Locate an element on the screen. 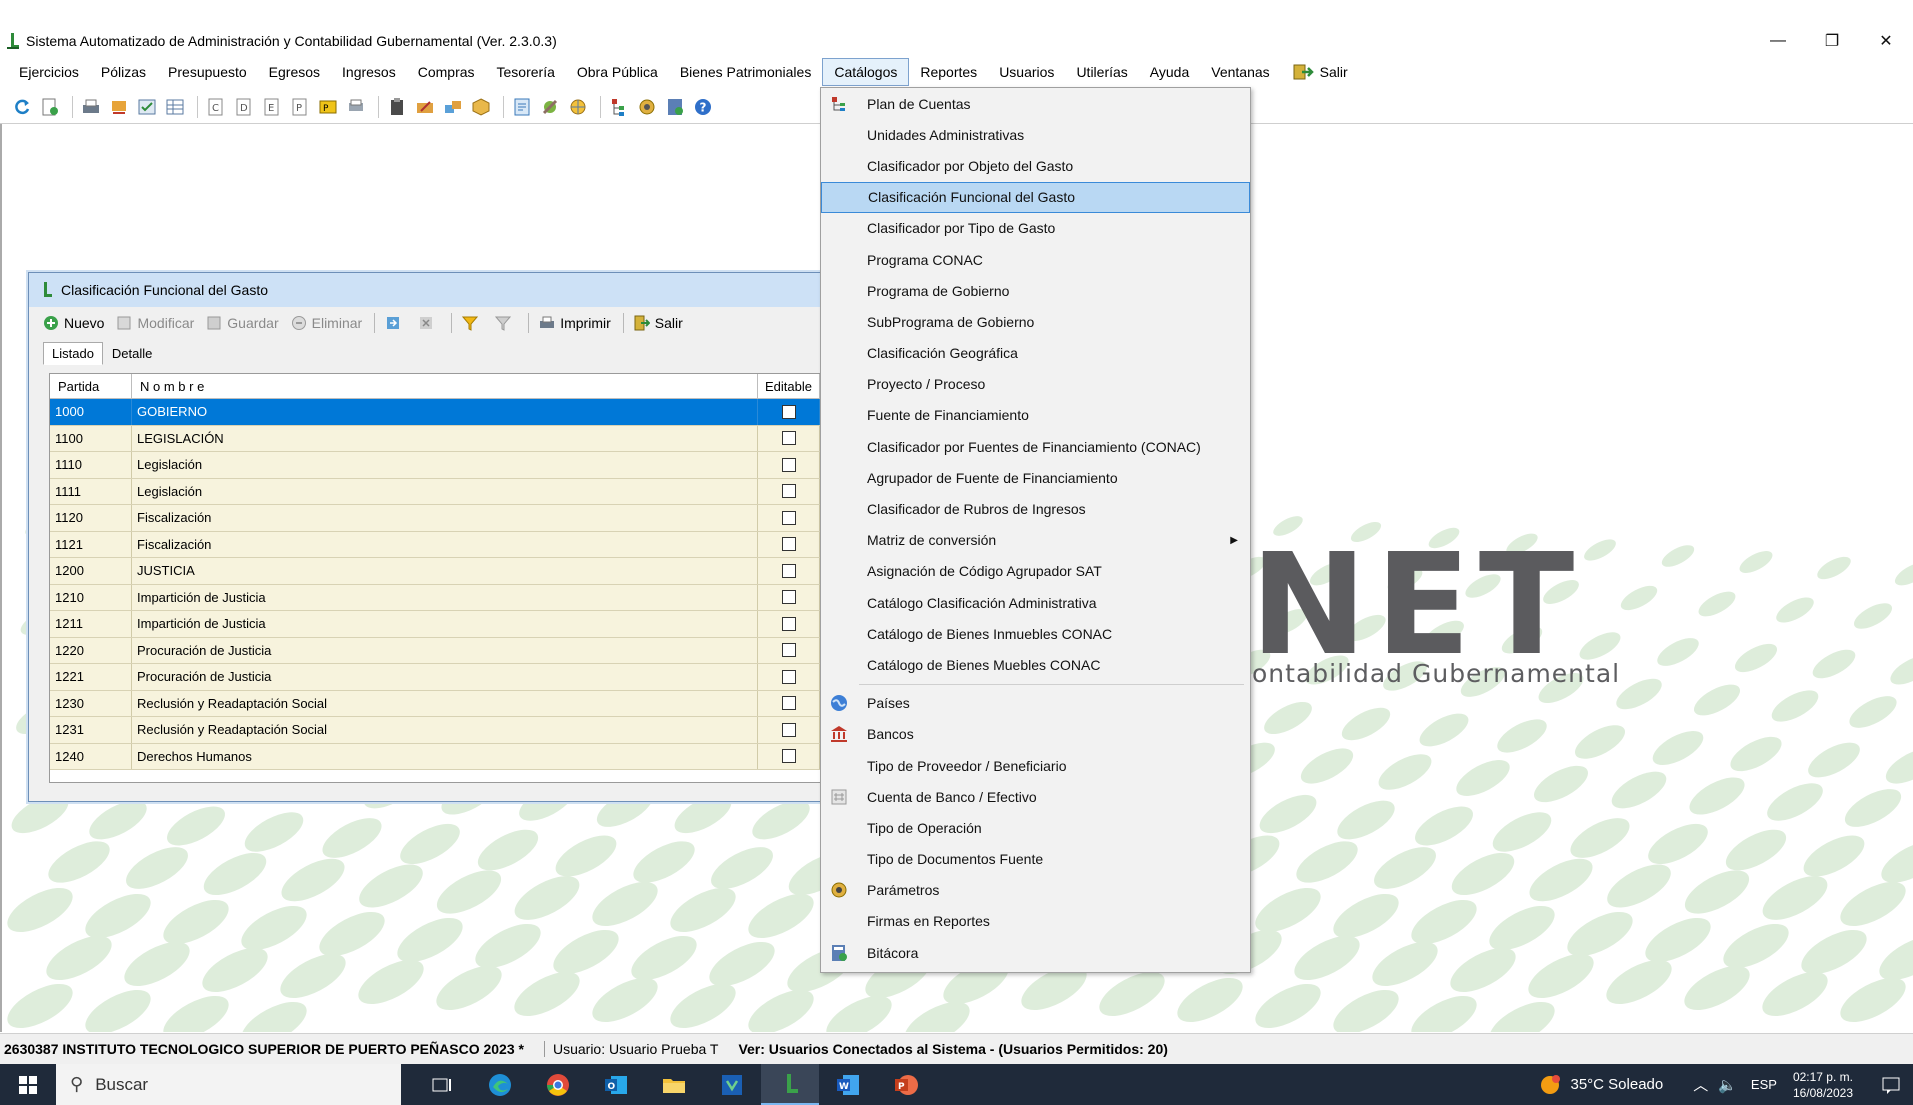 This screenshot has height=1105, width=1913. menu-item-plan-cuentas: Plan de Cuentas is located at coordinates (1035, 103).